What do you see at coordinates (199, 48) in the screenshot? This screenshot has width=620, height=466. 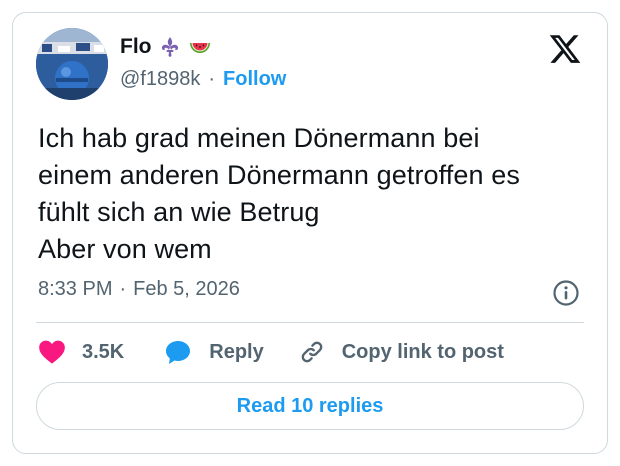 I see `watermelon-icon` at bounding box center [199, 48].